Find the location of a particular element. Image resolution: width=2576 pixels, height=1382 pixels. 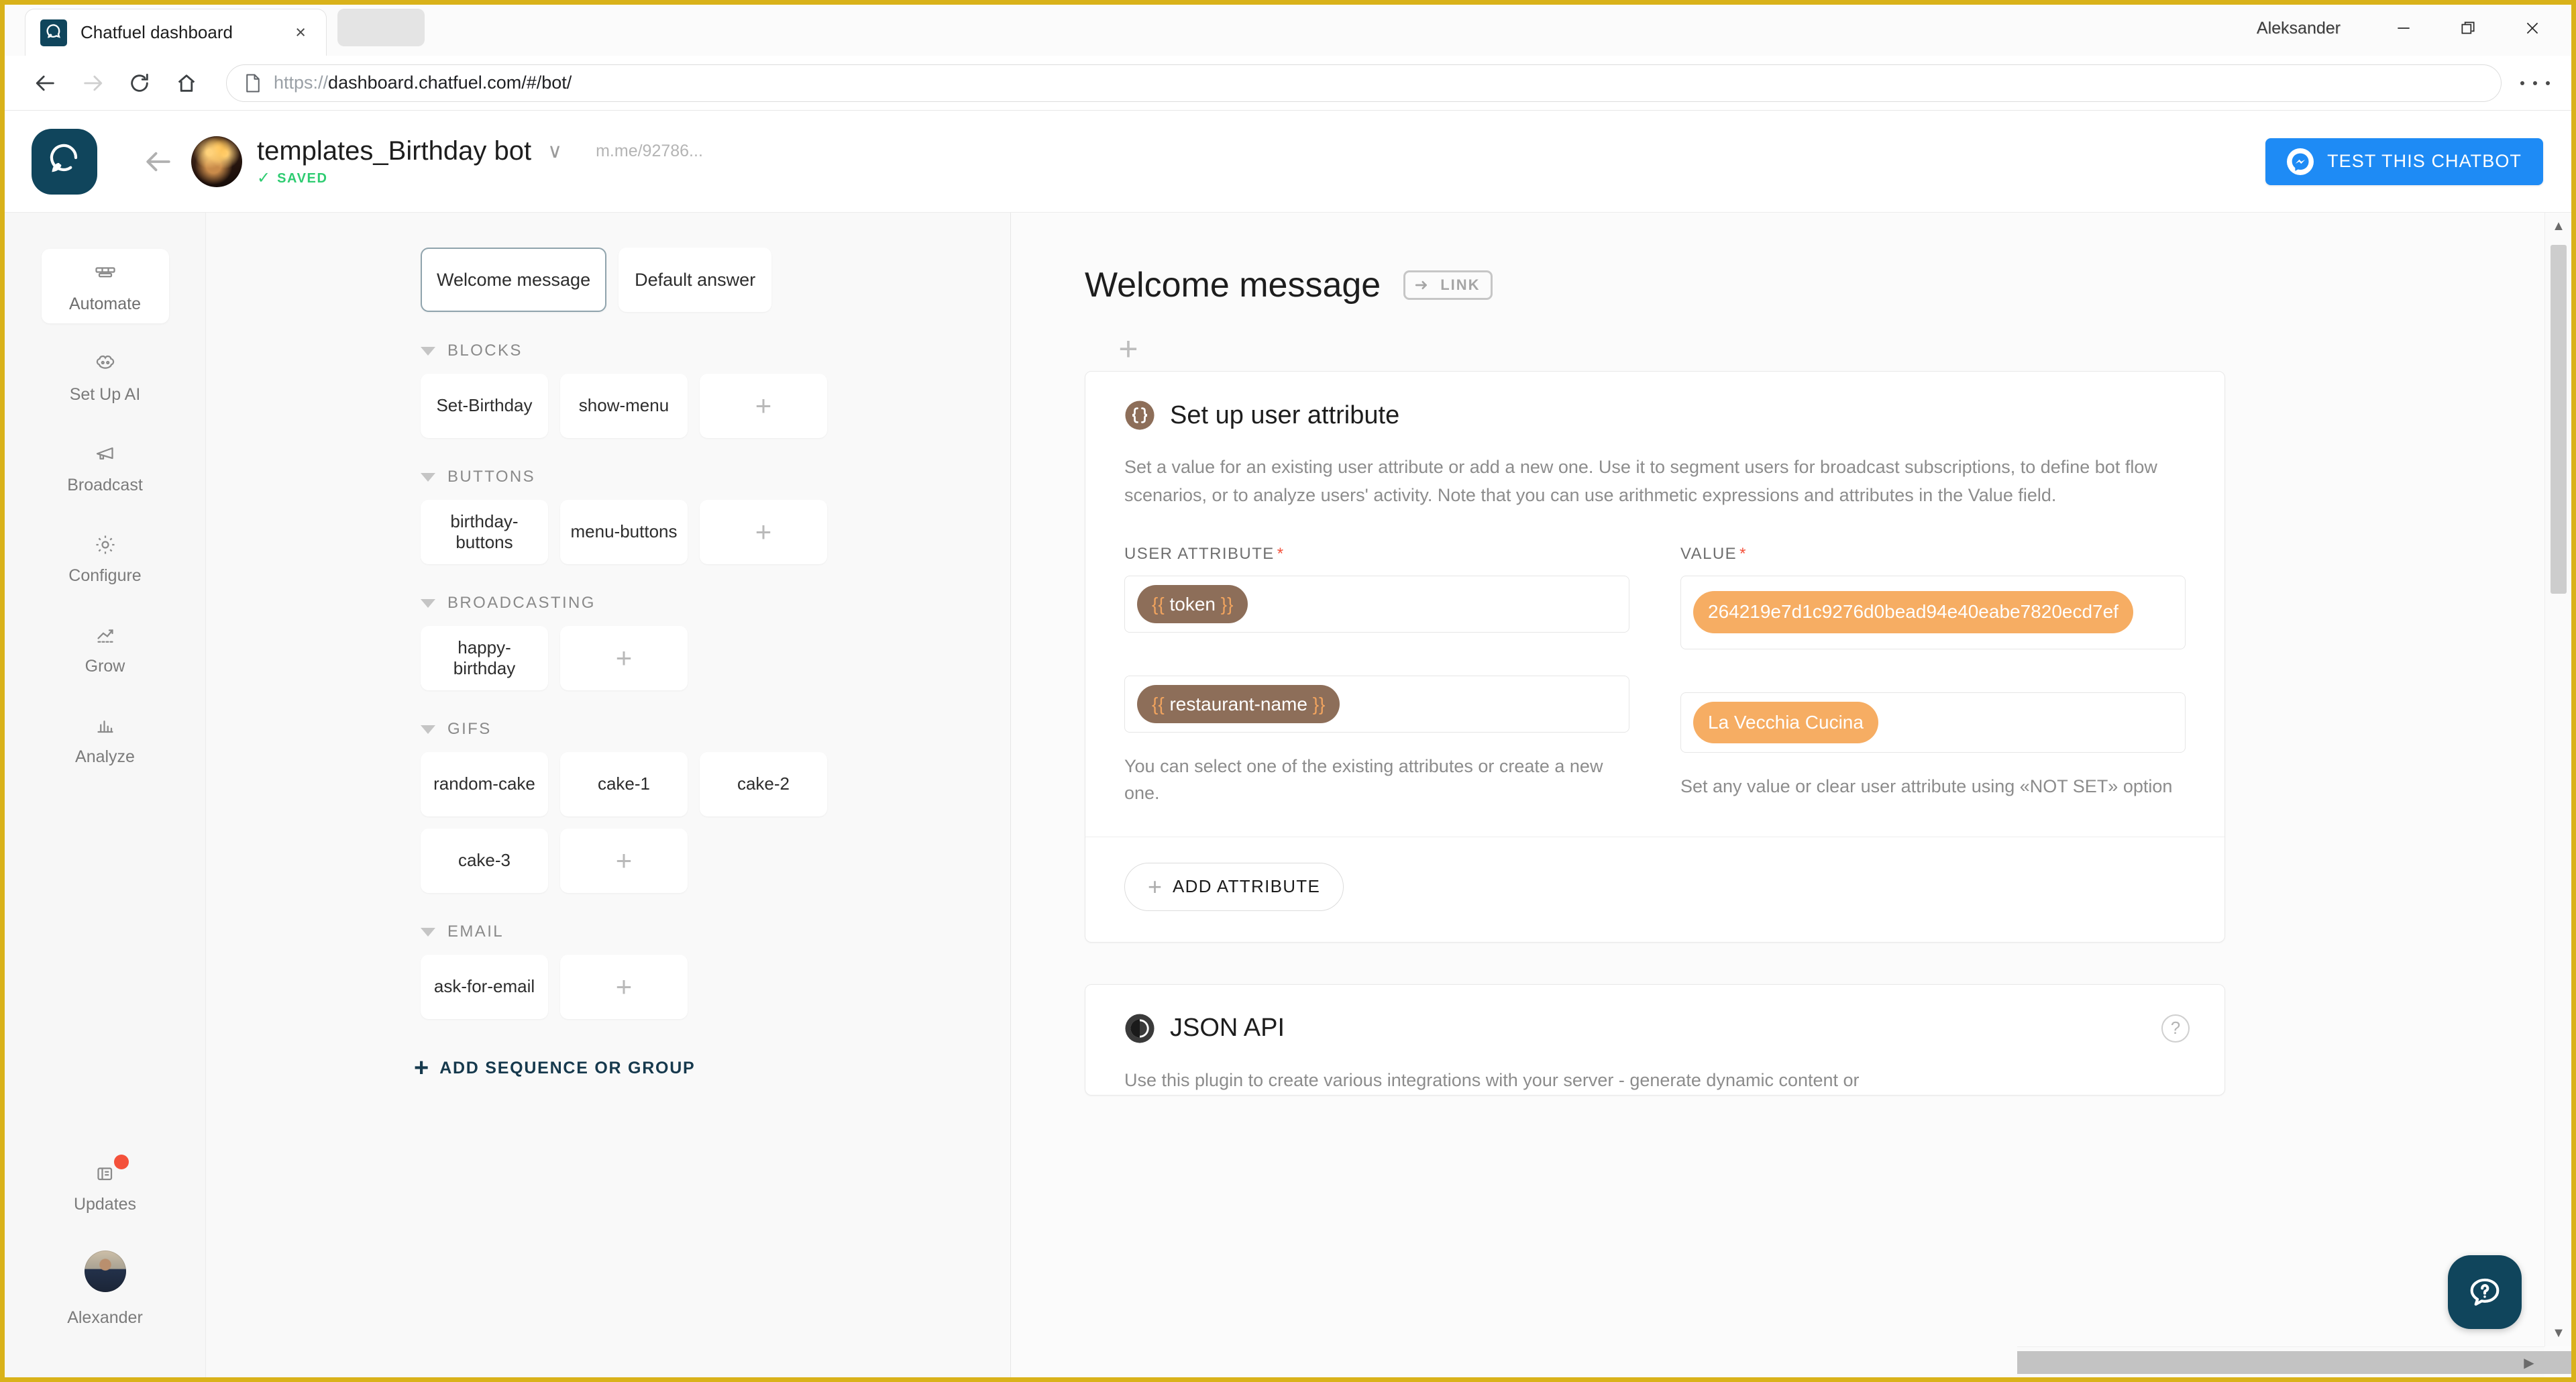

brace-close: }} is located at coordinates (1319, 703).